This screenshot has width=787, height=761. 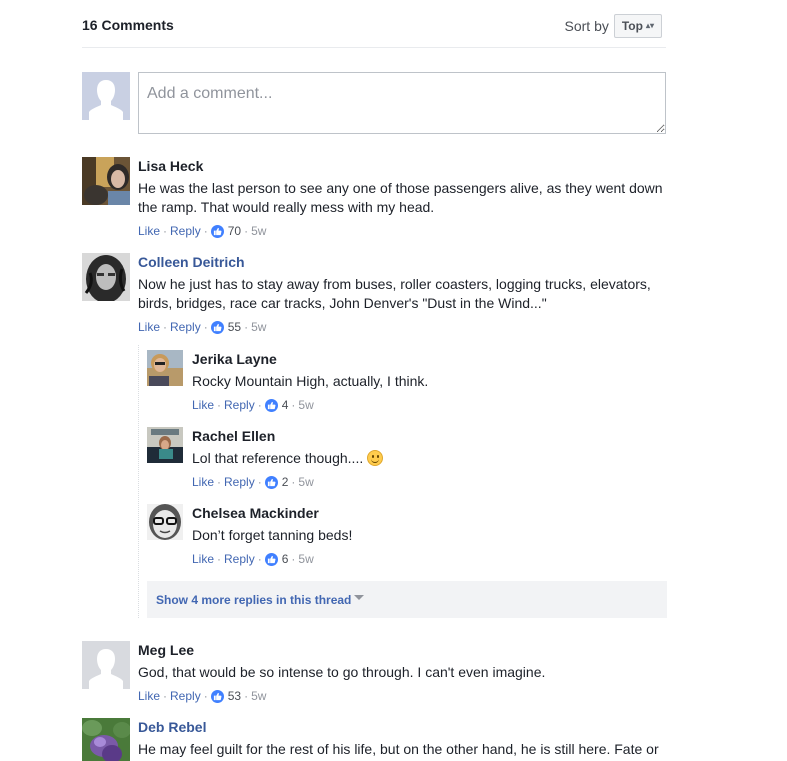 I want to click on commenter-name: Lisa Heck, so click(x=170, y=166).